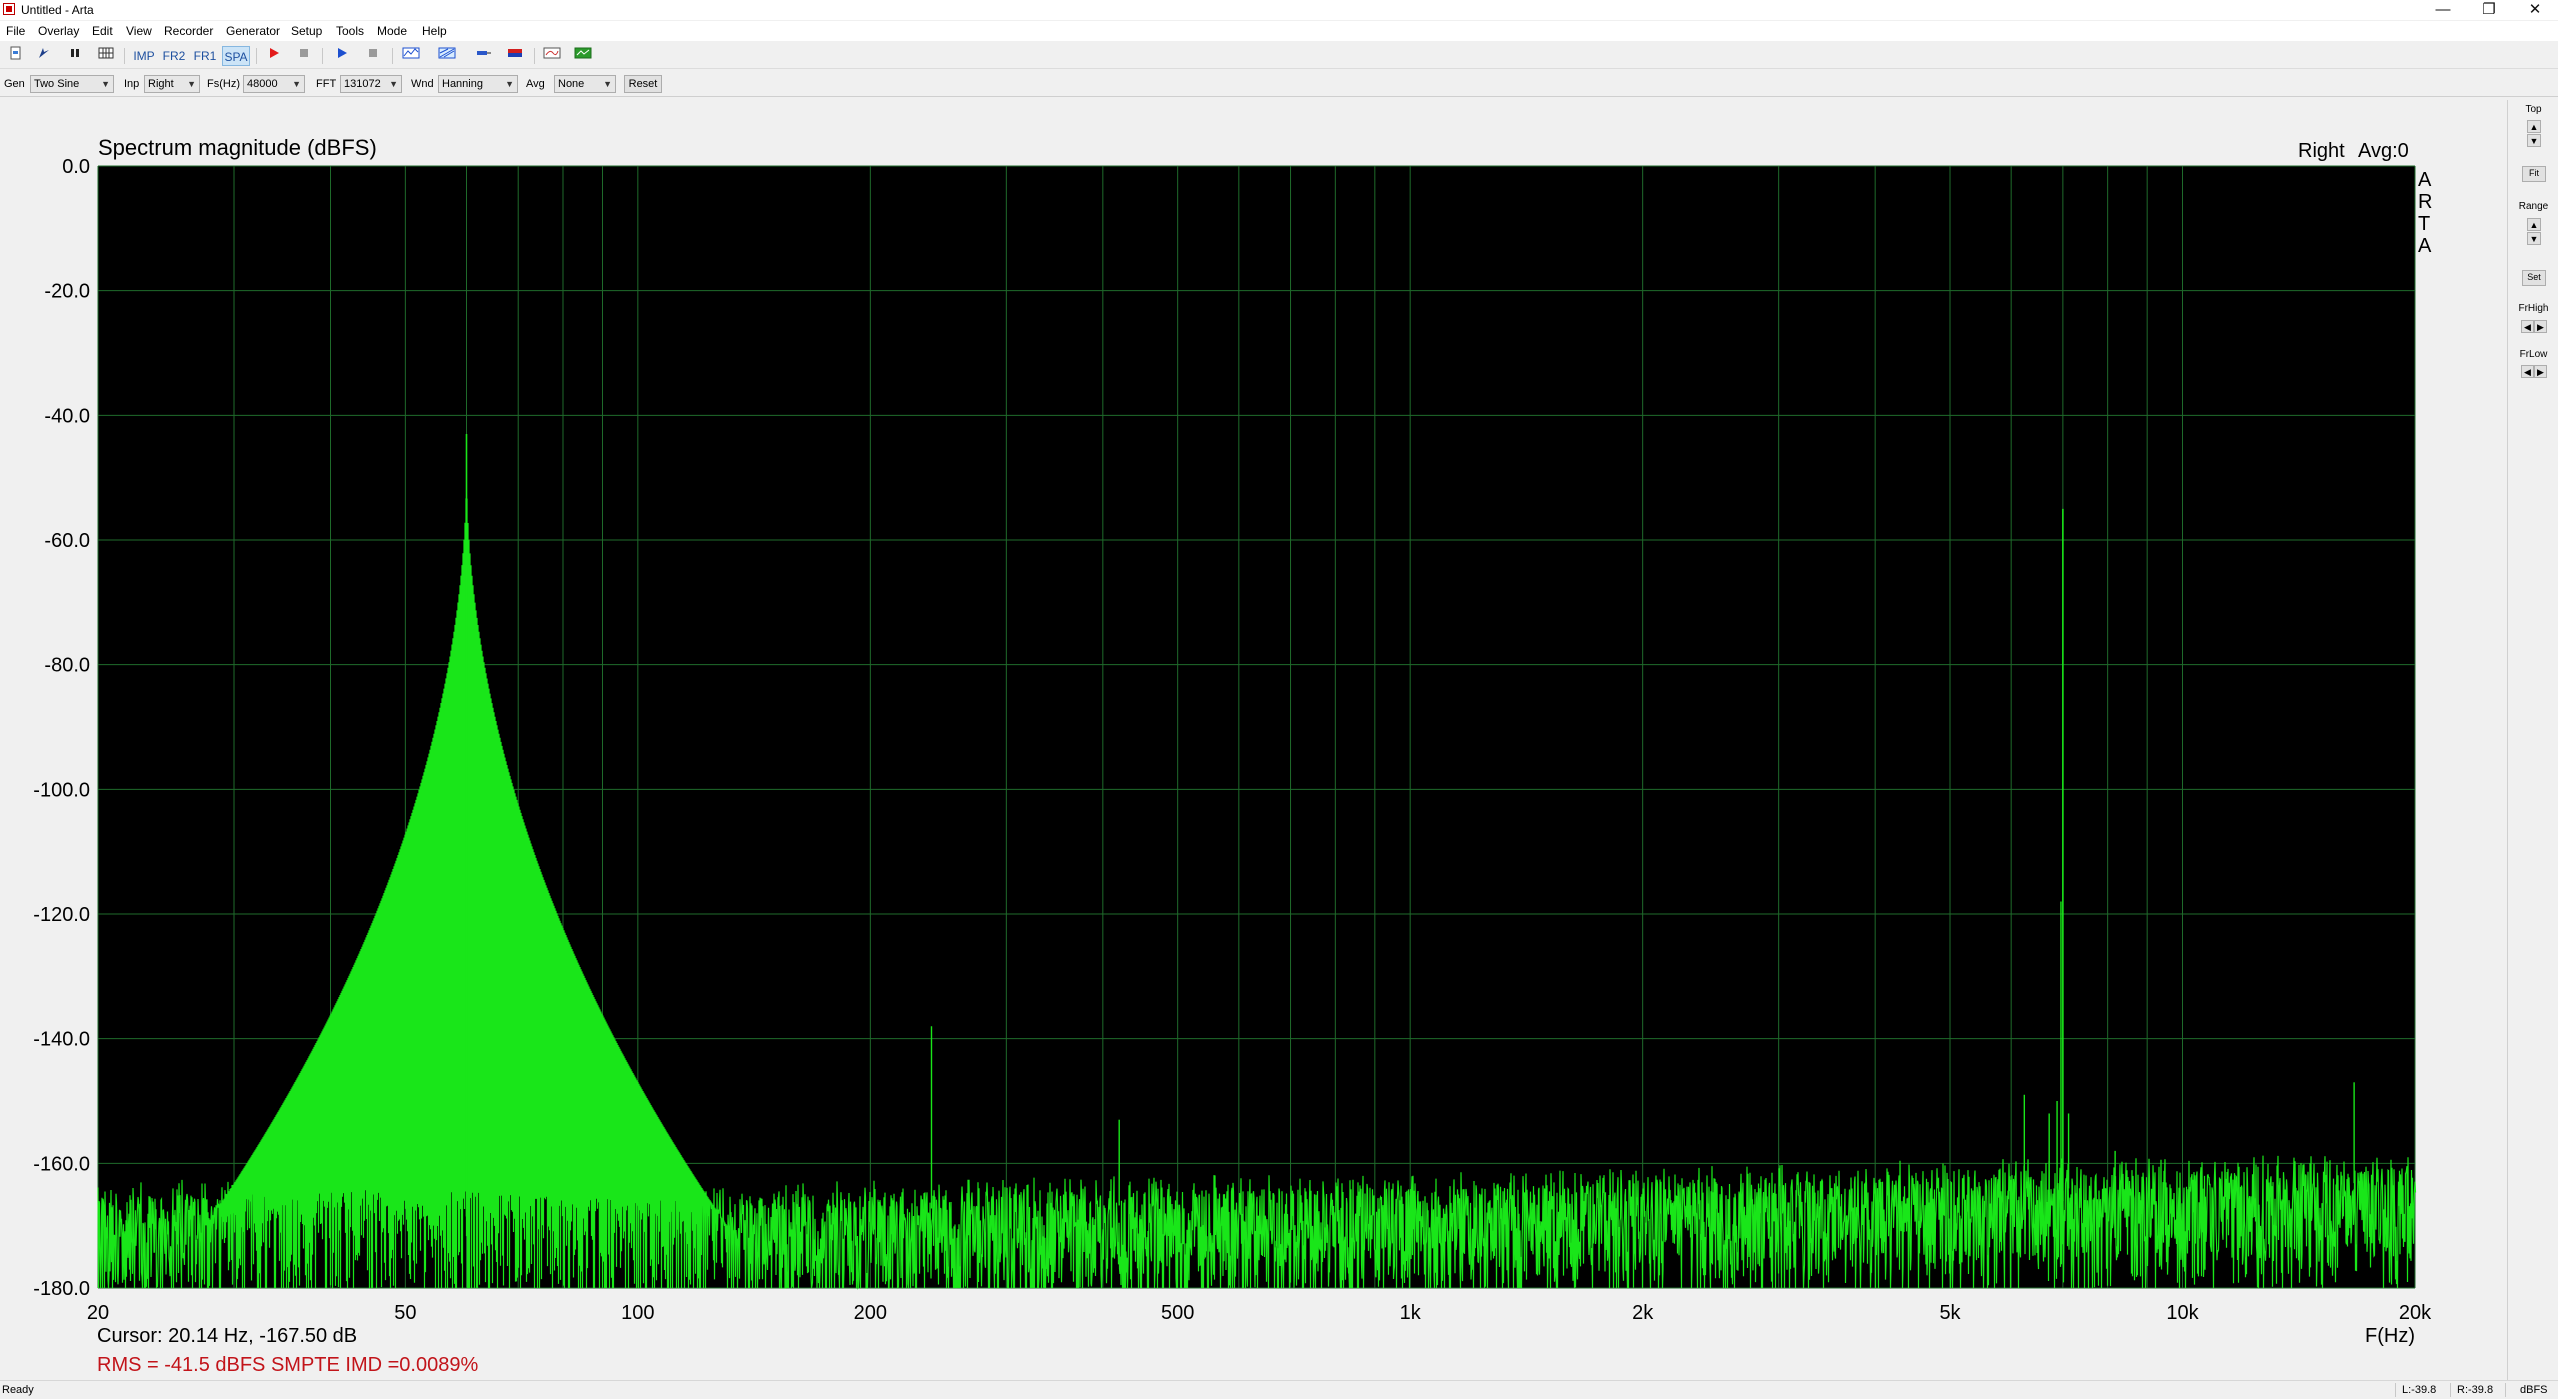 This screenshot has height=1399, width=2558. I want to click on right-level-readout: R:-39.8, so click(2475, 1390).